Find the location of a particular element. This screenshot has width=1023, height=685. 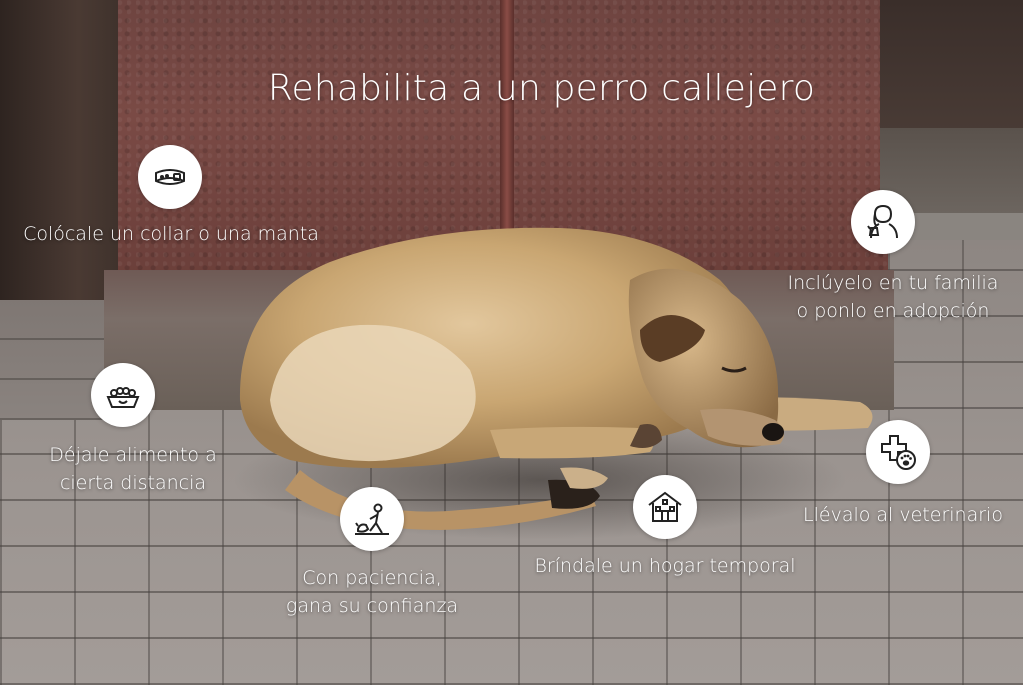

step-home-label: Bríndale un hogar temporal is located at coordinates (665, 566).